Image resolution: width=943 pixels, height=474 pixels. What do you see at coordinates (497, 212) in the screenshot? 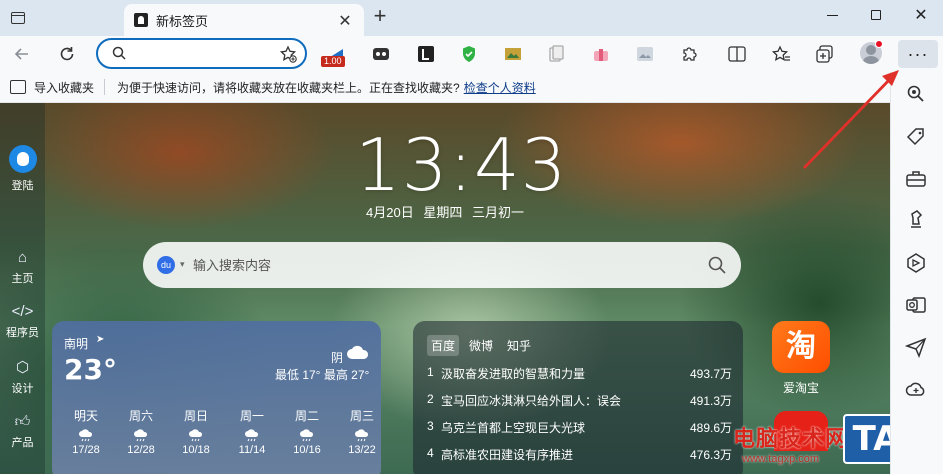
I see `lunar-date: 三月初一` at bounding box center [497, 212].